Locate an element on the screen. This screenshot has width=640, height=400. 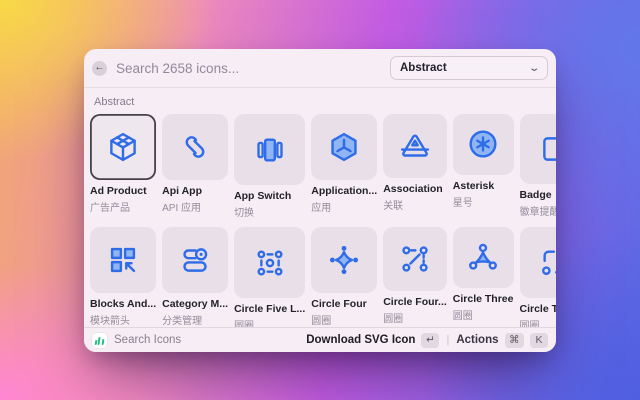
icon-cell: Api App API 应用 is located at coordinates (195, 166).